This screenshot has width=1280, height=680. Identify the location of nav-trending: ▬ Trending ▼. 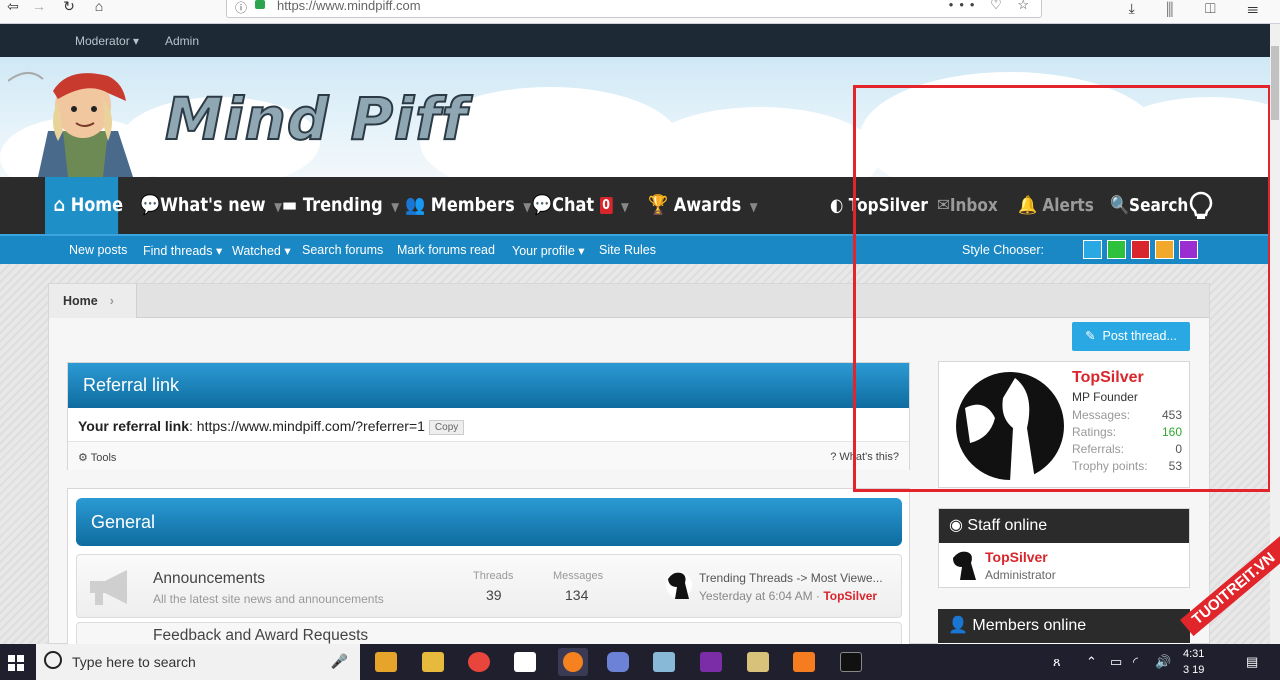
(340, 205).